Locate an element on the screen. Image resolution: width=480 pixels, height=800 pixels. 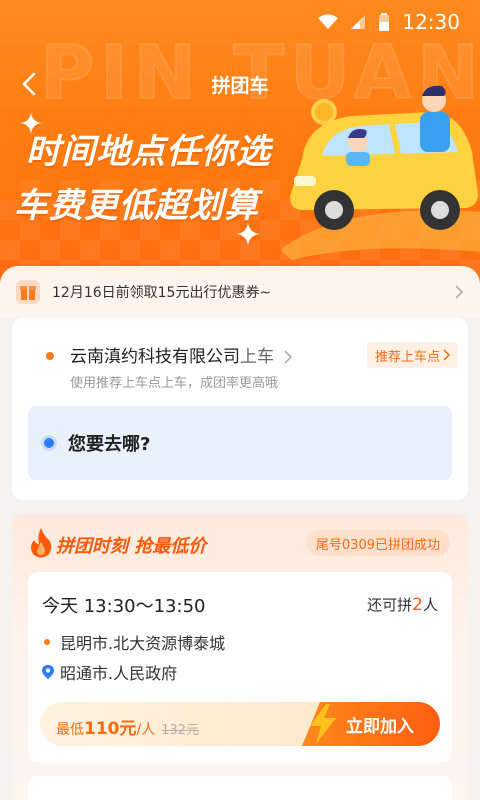
status-time: 12:30 is located at coordinates (431, 22).